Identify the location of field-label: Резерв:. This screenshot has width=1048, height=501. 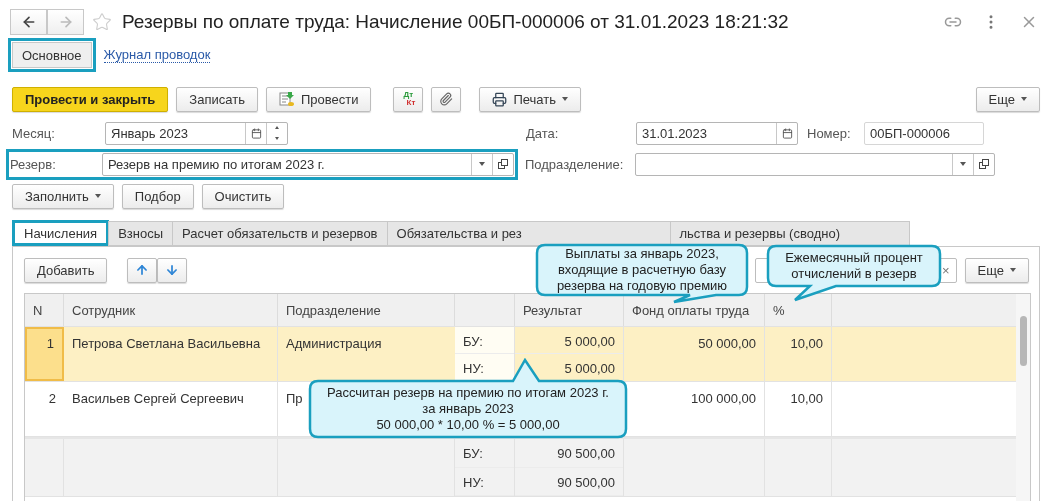
(33, 164).